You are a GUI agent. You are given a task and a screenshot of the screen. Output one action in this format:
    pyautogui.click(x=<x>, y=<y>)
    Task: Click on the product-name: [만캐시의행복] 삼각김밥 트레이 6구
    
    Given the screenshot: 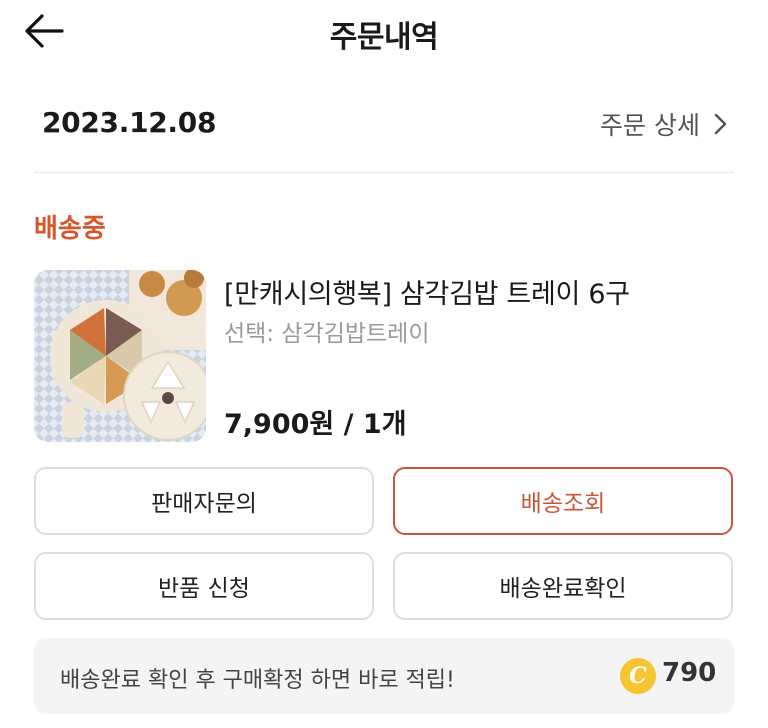 What is the action you would take?
    pyautogui.click(x=427, y=291)
    